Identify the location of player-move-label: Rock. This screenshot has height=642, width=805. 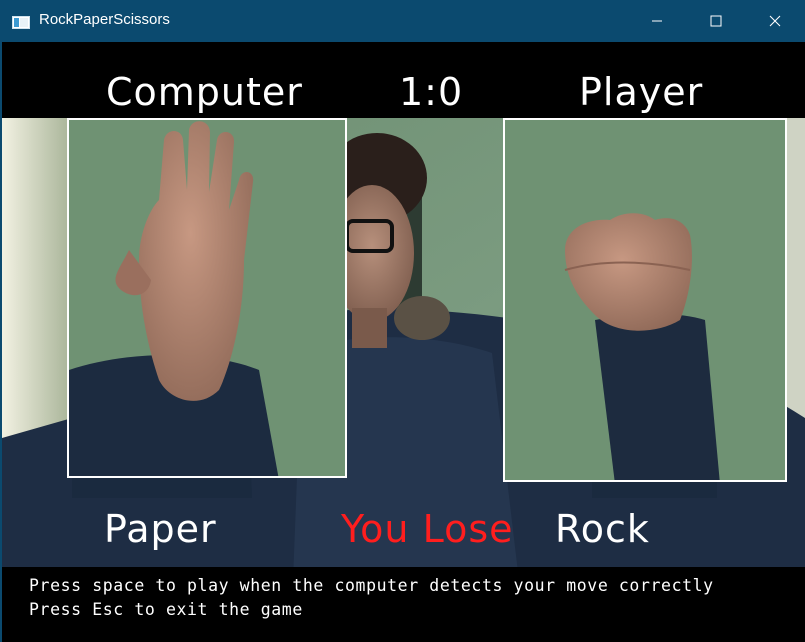
(602, 529).